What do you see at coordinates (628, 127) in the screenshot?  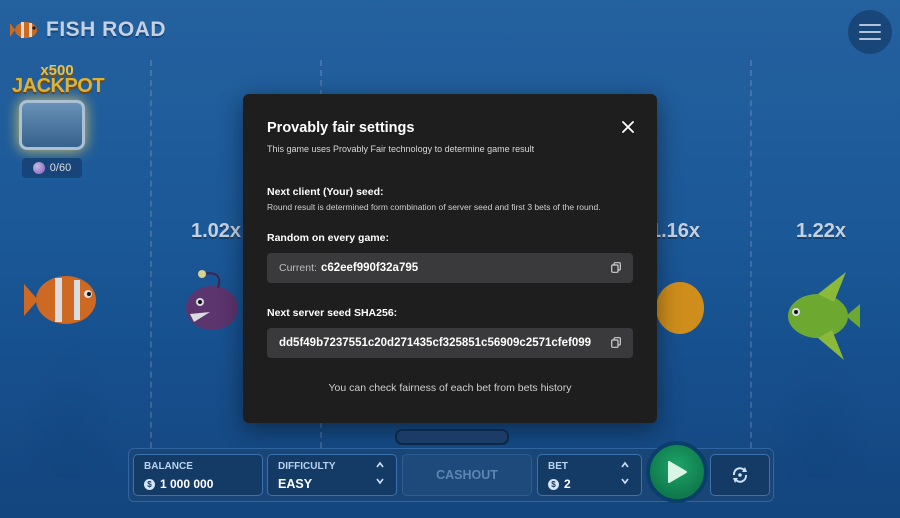 I see `close-icon` at bounding box center [628, 127].